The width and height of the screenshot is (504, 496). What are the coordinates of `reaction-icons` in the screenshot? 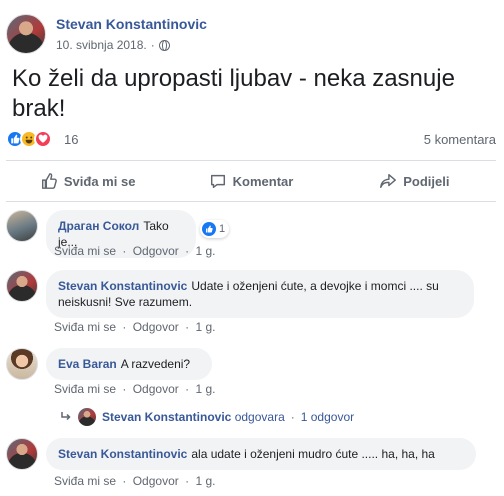 It's located at (29, 139).